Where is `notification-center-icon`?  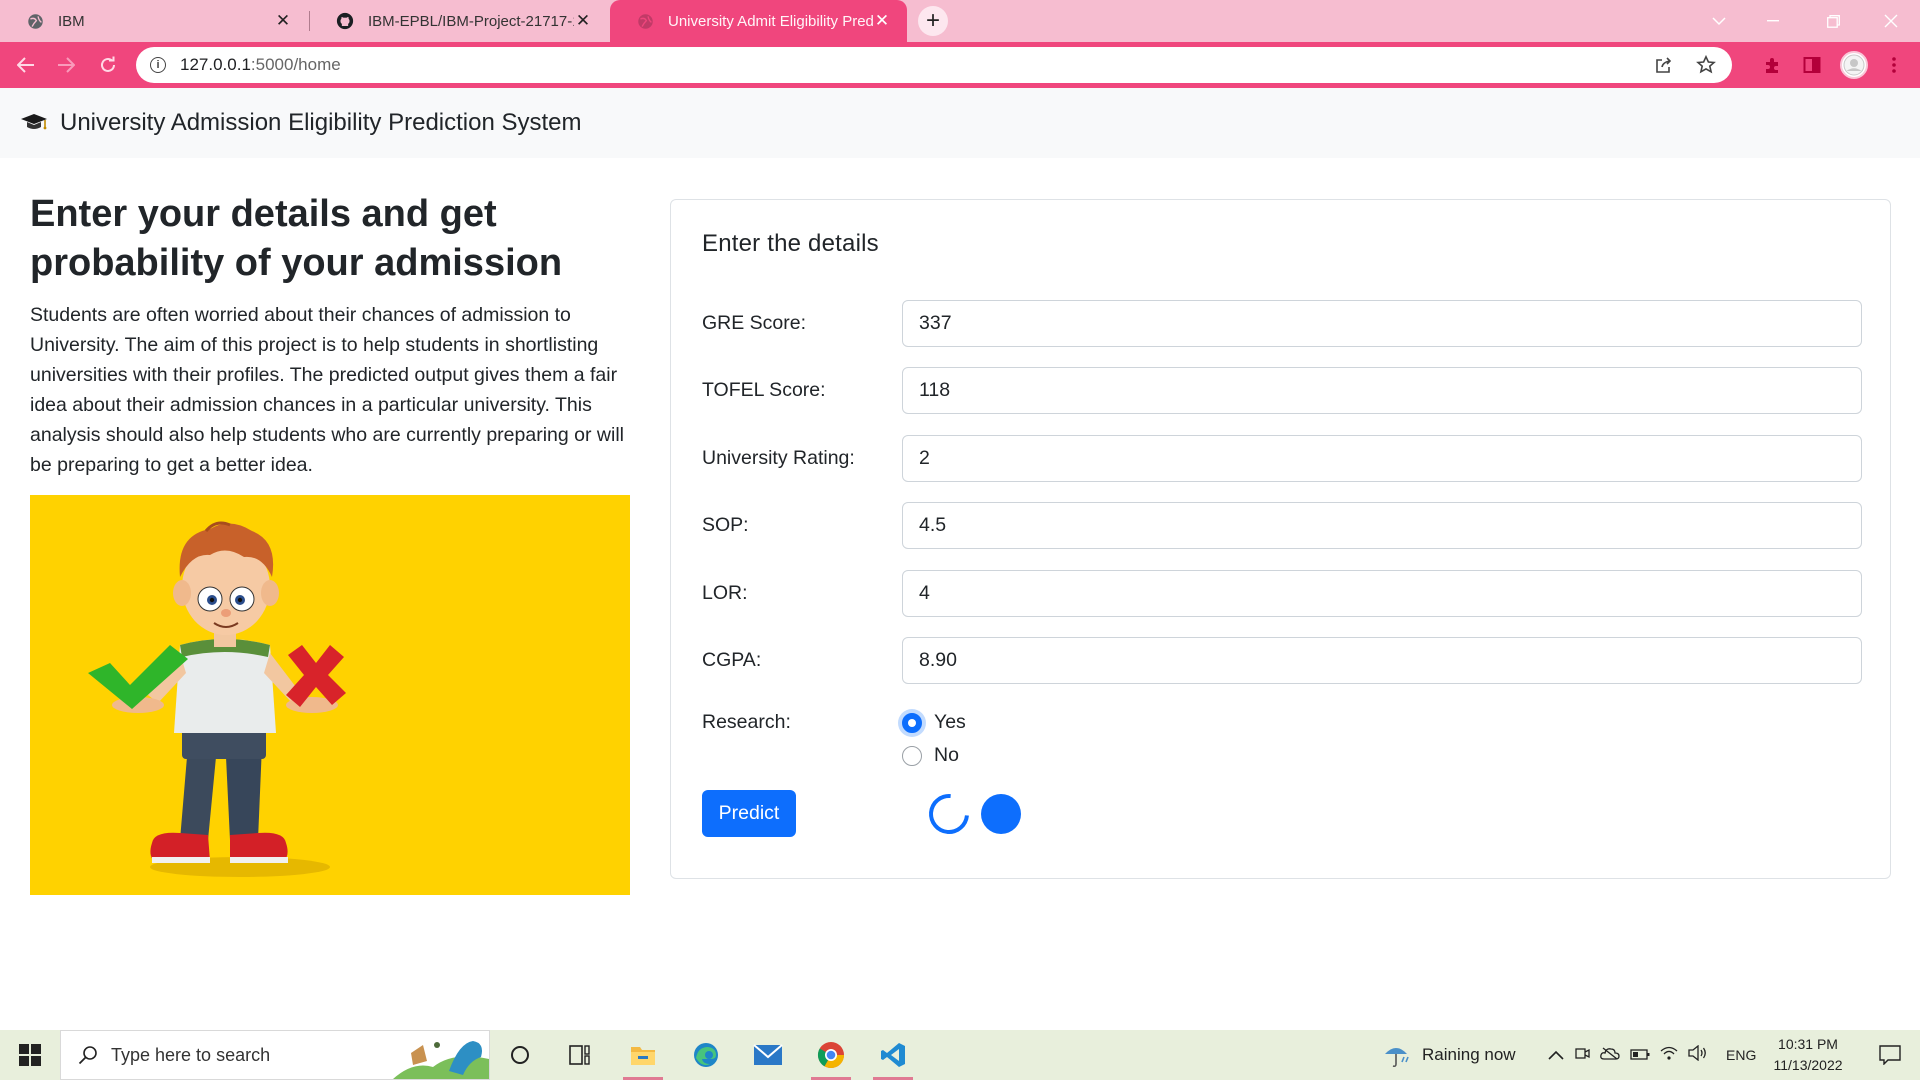
notification-center-icon is located at coordinates (1890, 1055).